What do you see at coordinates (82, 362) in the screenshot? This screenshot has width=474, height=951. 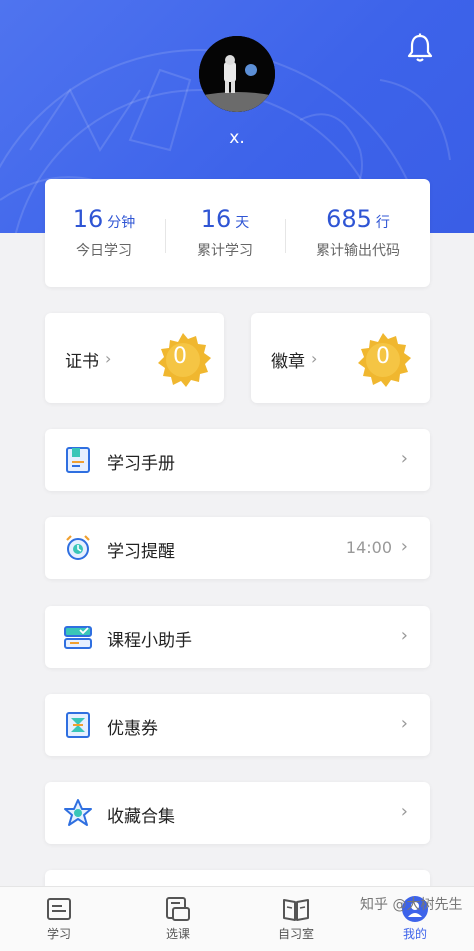 I see `certificates-label: 证书` at bounding box center [82, 362].